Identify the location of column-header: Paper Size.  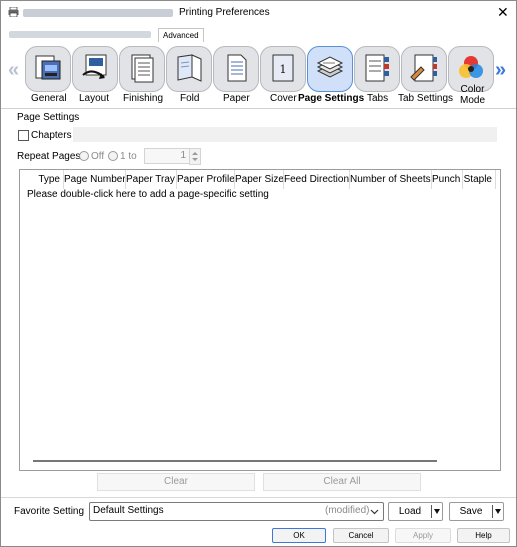
(259, 179).